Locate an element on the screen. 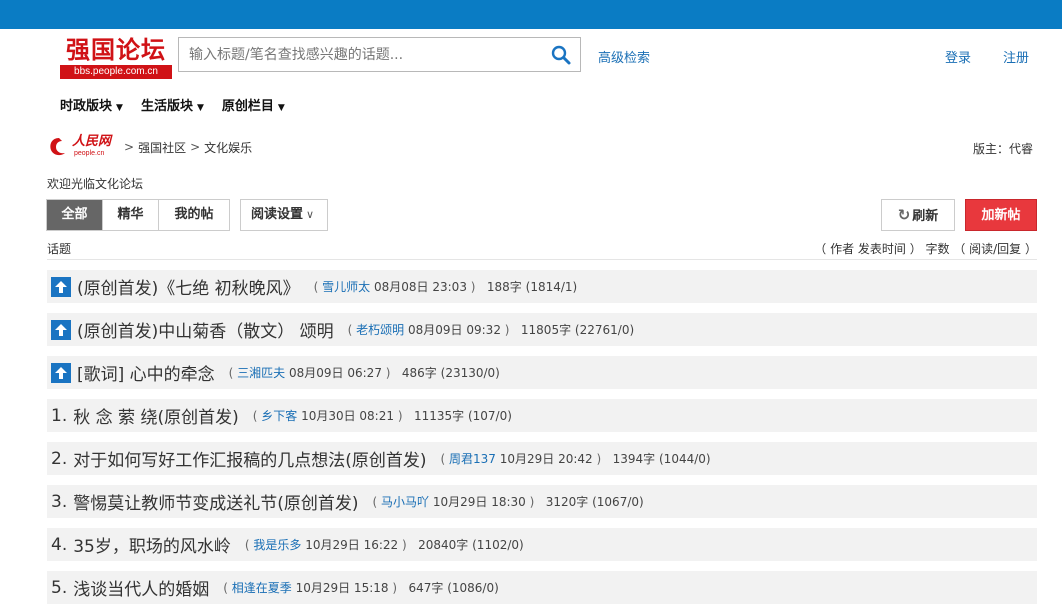  topic-title: [歌词] 心中的牵念 is located at coordinates (146, 372).